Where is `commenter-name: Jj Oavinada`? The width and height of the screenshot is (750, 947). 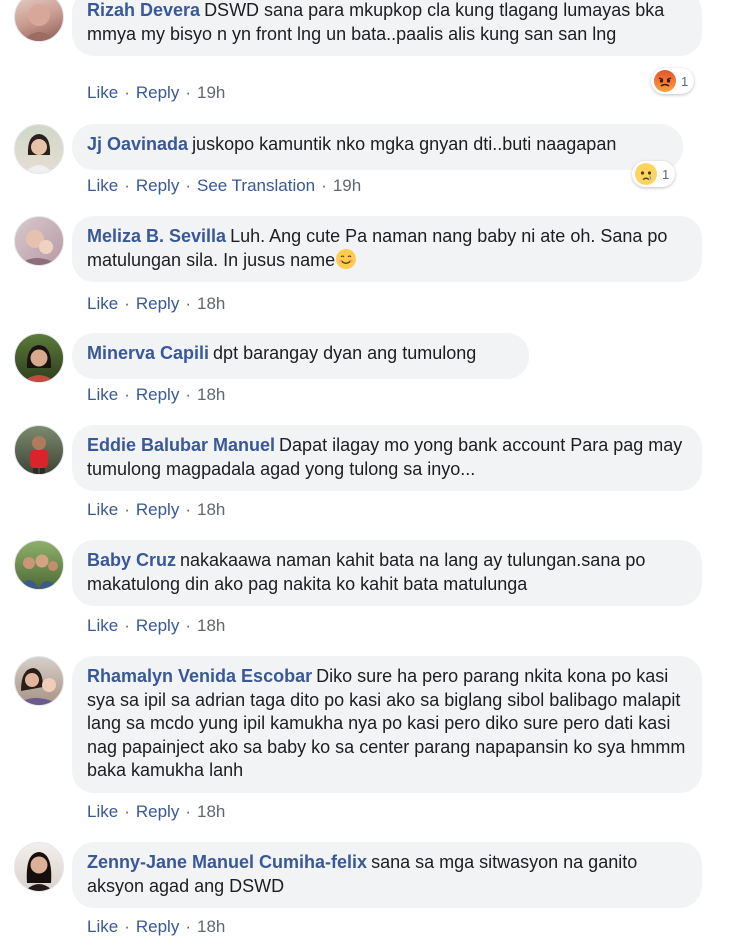
commenter-name: Jj Oavinada is located at coordinates (137, 144).